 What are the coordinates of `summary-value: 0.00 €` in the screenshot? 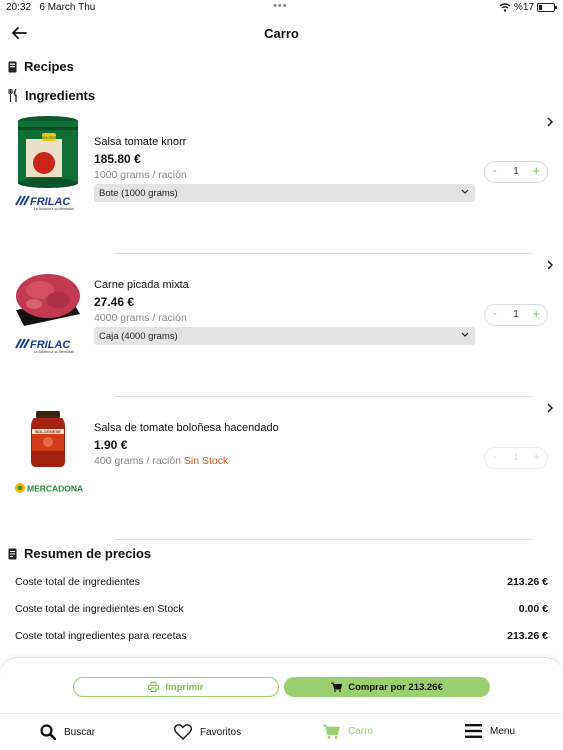 It's located at (533, 609).